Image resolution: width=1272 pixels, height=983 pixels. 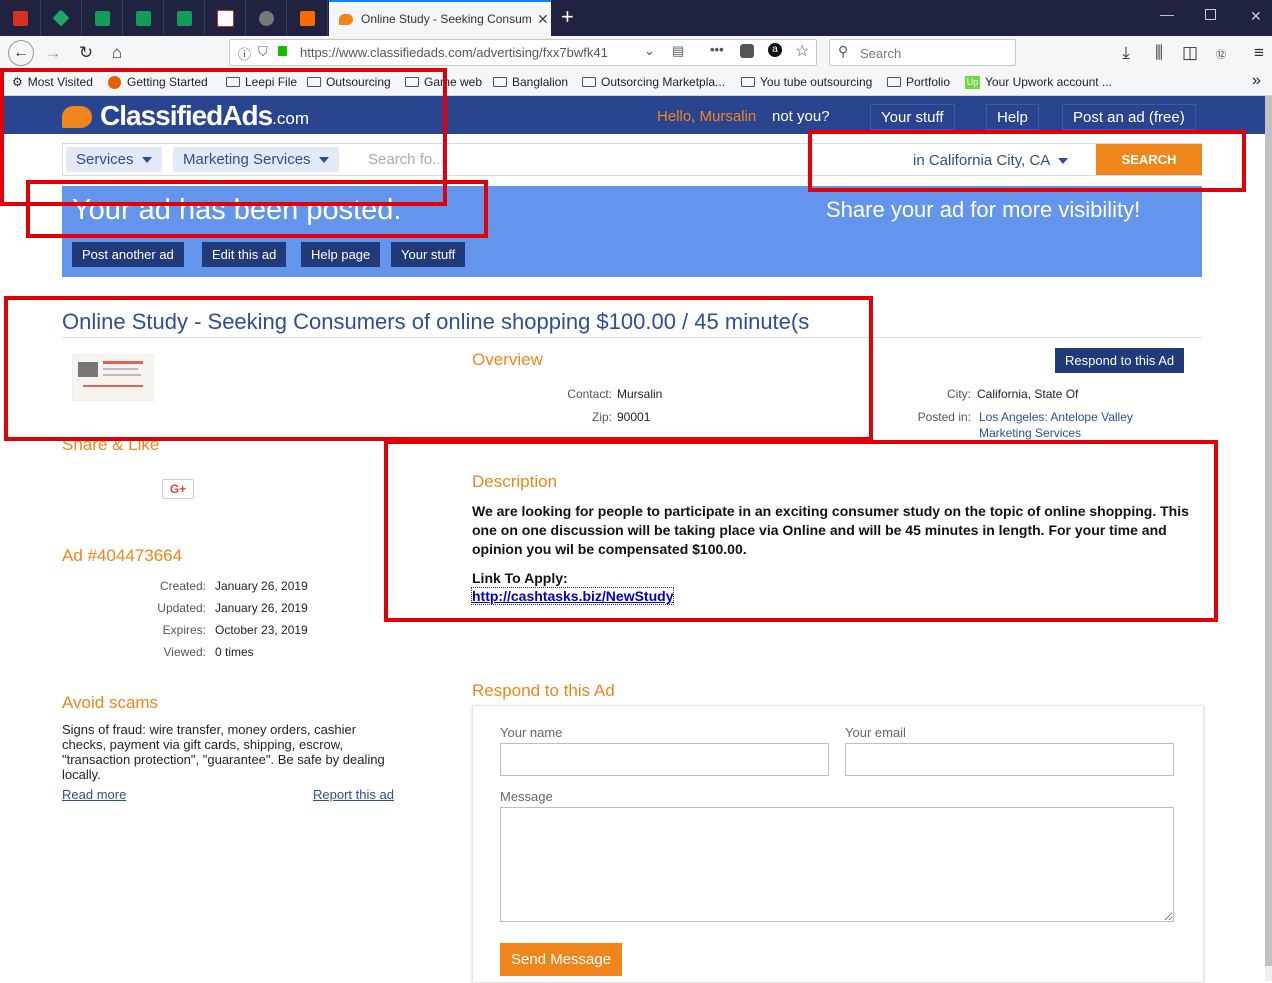 I want to click on created-label: Created:, so click(x=182, y=586).